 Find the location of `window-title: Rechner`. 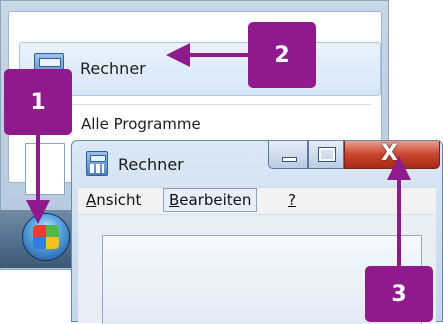

window-title: Rechner is located at coordinates (151, 164).